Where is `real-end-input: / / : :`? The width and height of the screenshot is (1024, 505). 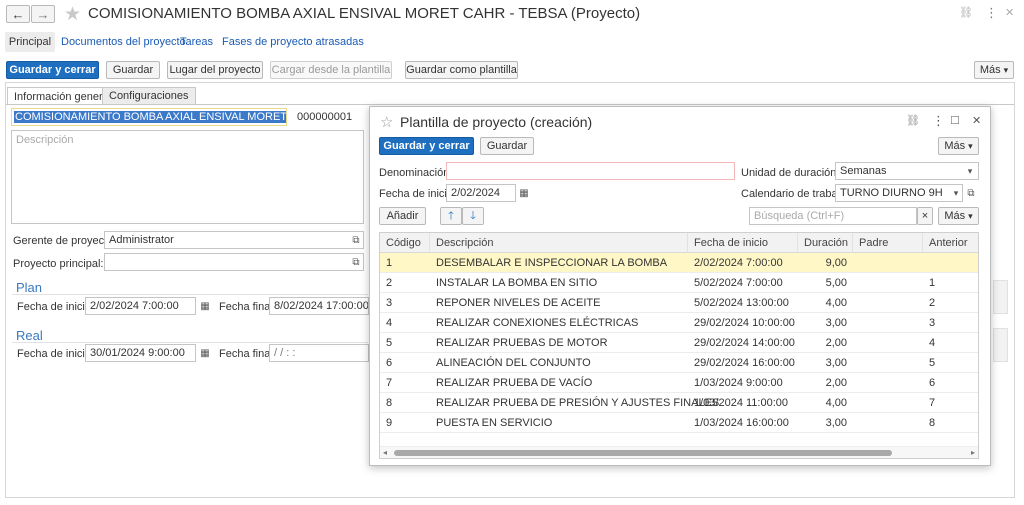
real-end-input: / / : : is located at coordinates (319, 353).